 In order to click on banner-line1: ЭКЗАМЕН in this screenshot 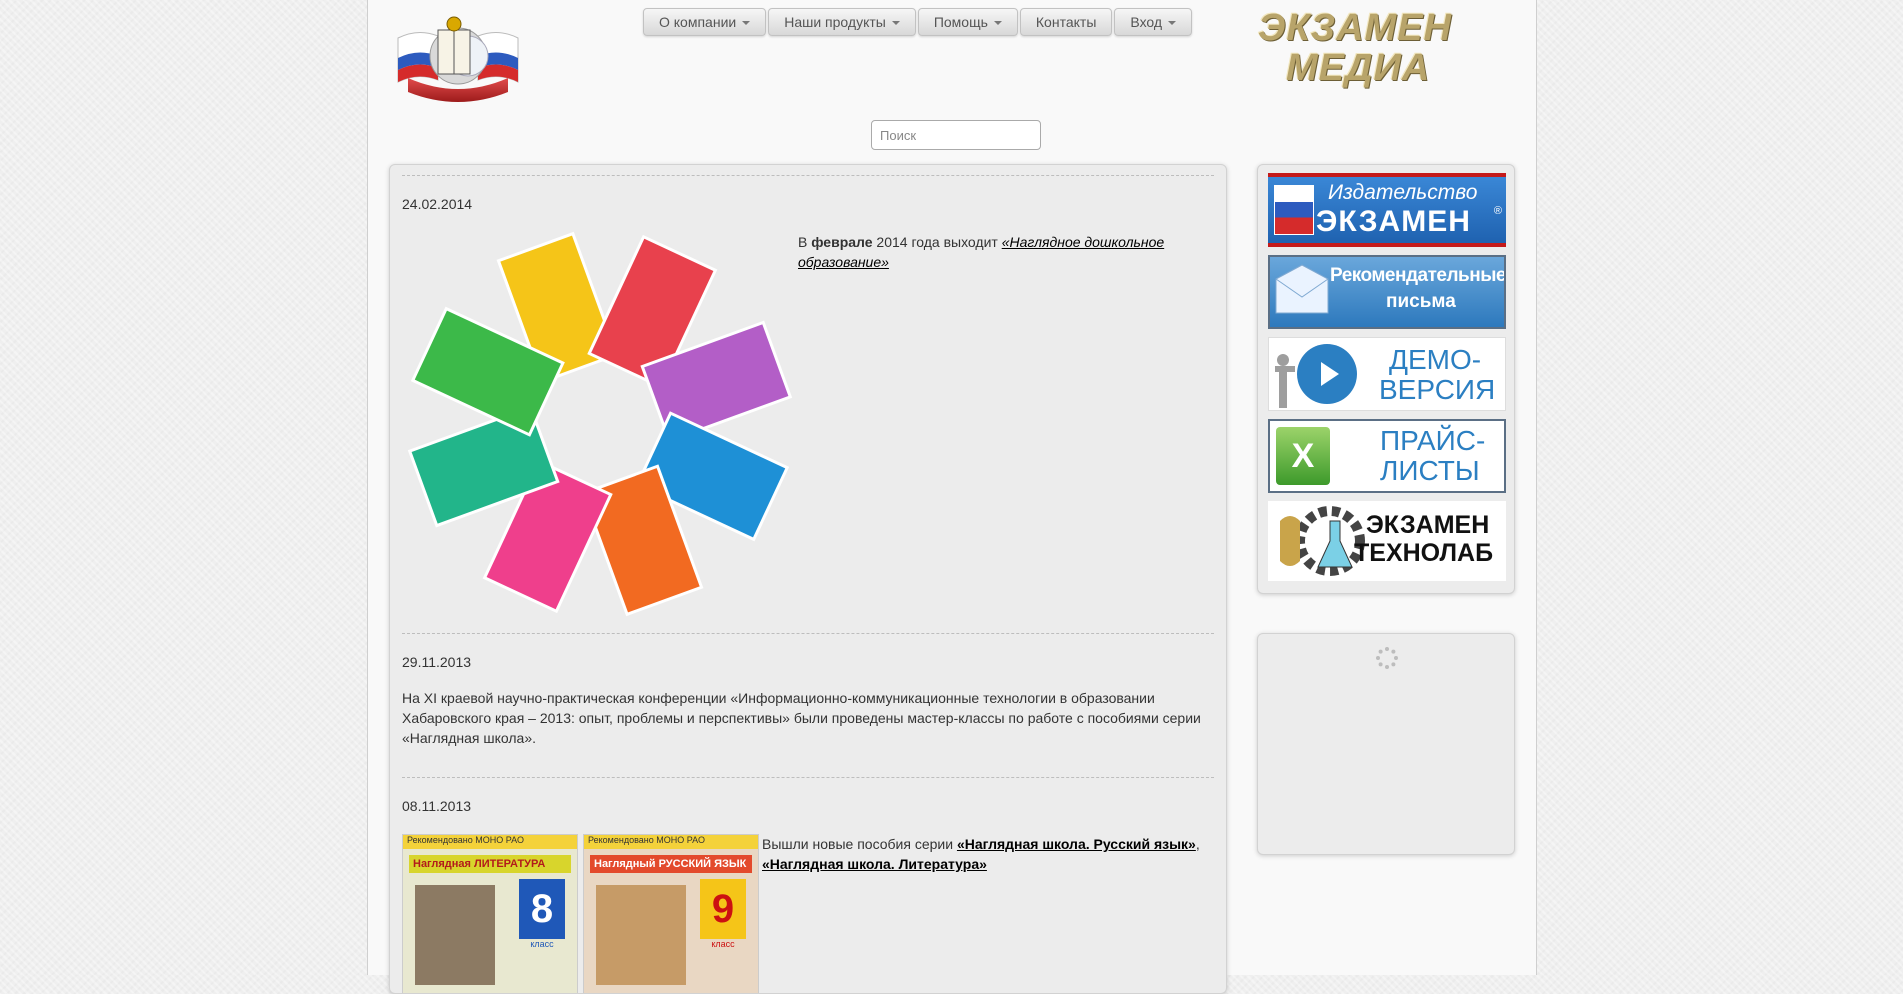, I will do `click(1428, 525)`.